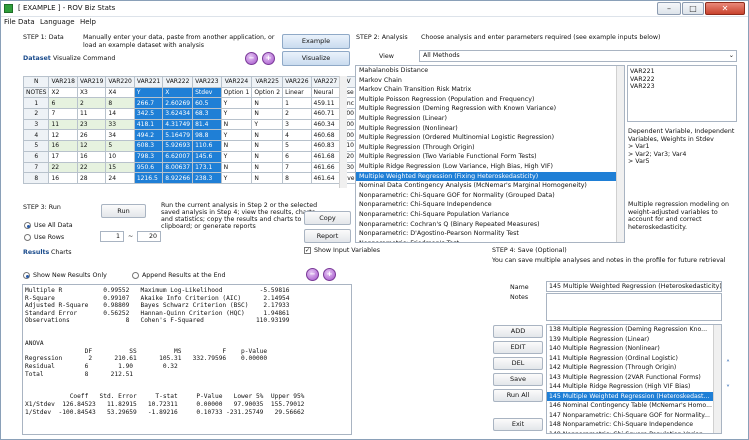 The image size is (749, 440). What do you see at coordinates (63, 167) in the screenshot?
I see `grid-cell: 22` at bounding box center [63, 167].